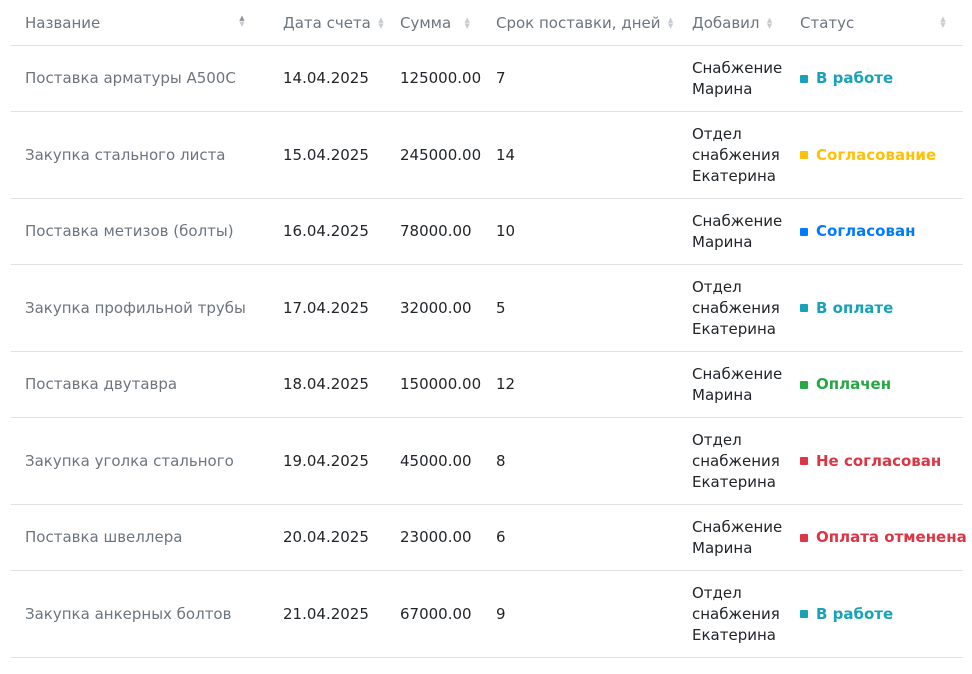  Describe the element at coordinates (125, 155) in the screenshot. I see `invoice-name-link: Закупка стального листа` at that location.